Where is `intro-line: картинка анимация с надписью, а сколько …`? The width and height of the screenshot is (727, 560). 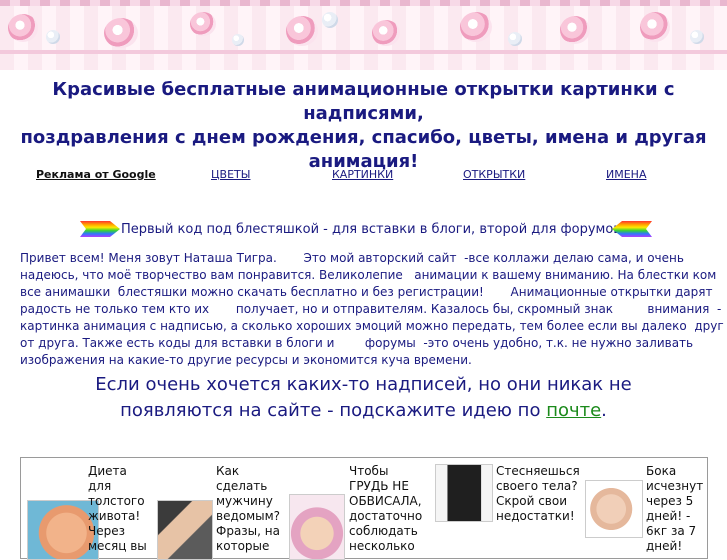
intro-line: картинка анимация с надписью, а сколько … is located at coordinates (372, 326).